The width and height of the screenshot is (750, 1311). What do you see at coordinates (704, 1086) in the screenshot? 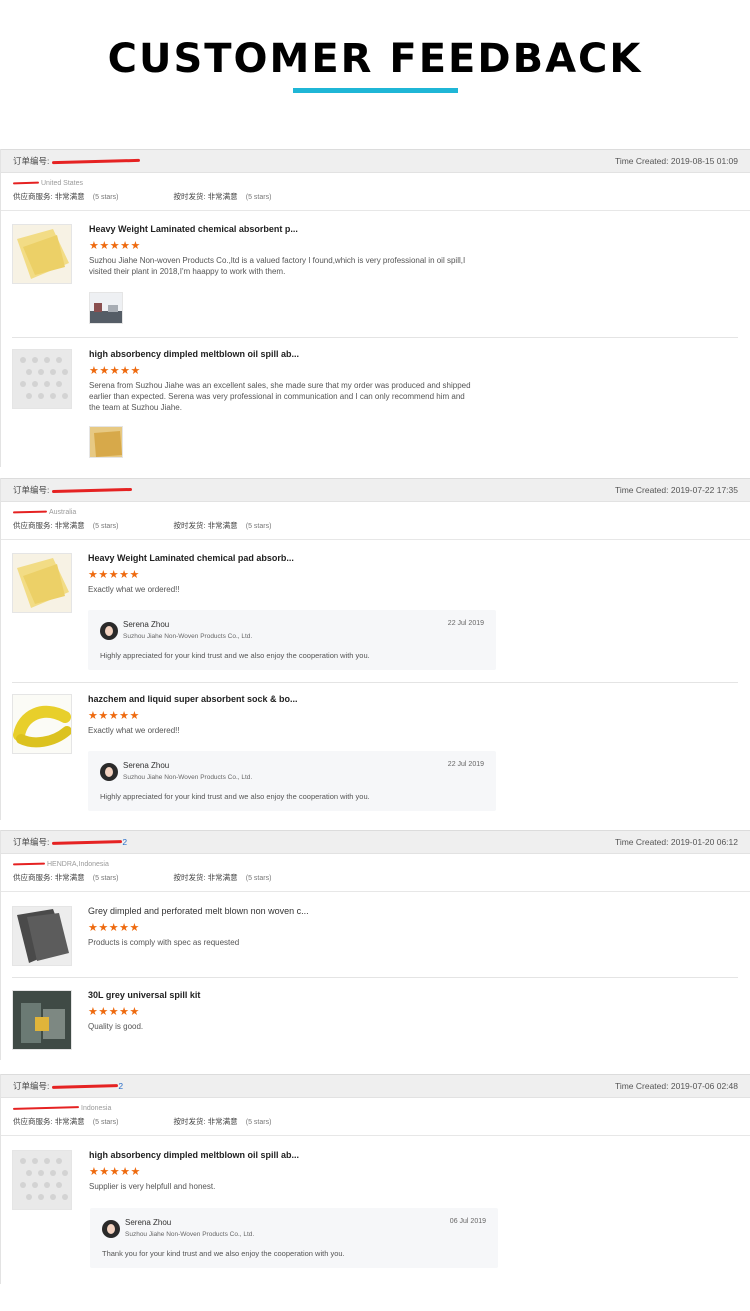
I see `time-created-value: 2019-07-06 02:48` at bounding box center [704, 1086].